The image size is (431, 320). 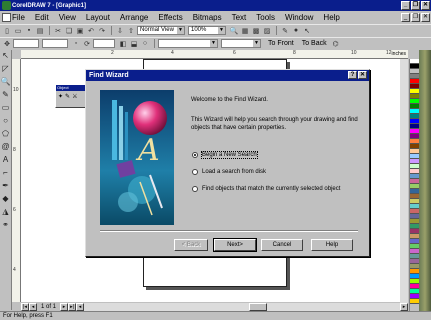 I want to click on open-folder-icon: ▭, so click(x=18, y=30).